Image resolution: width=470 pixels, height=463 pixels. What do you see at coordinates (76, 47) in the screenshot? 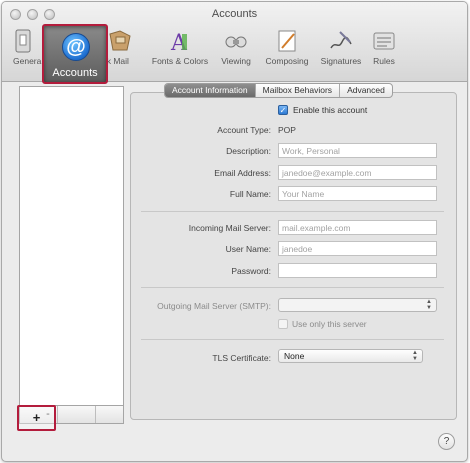
I see `at-sign-icon: @` at bounding box center [76, 47].